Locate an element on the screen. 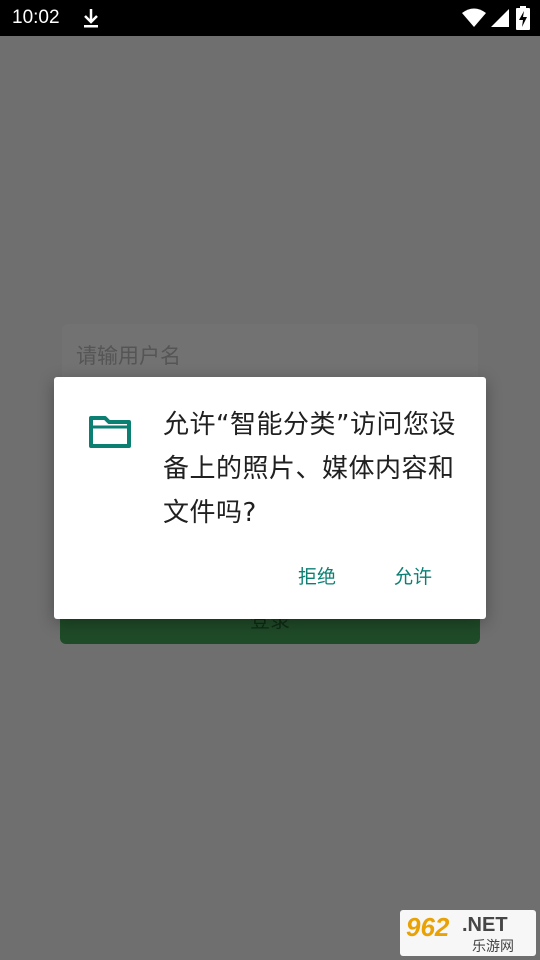 Image resolution: width=540 pixels, height=960 pixels. deny-button: 拒绝 is located at coordinates (317, 577).